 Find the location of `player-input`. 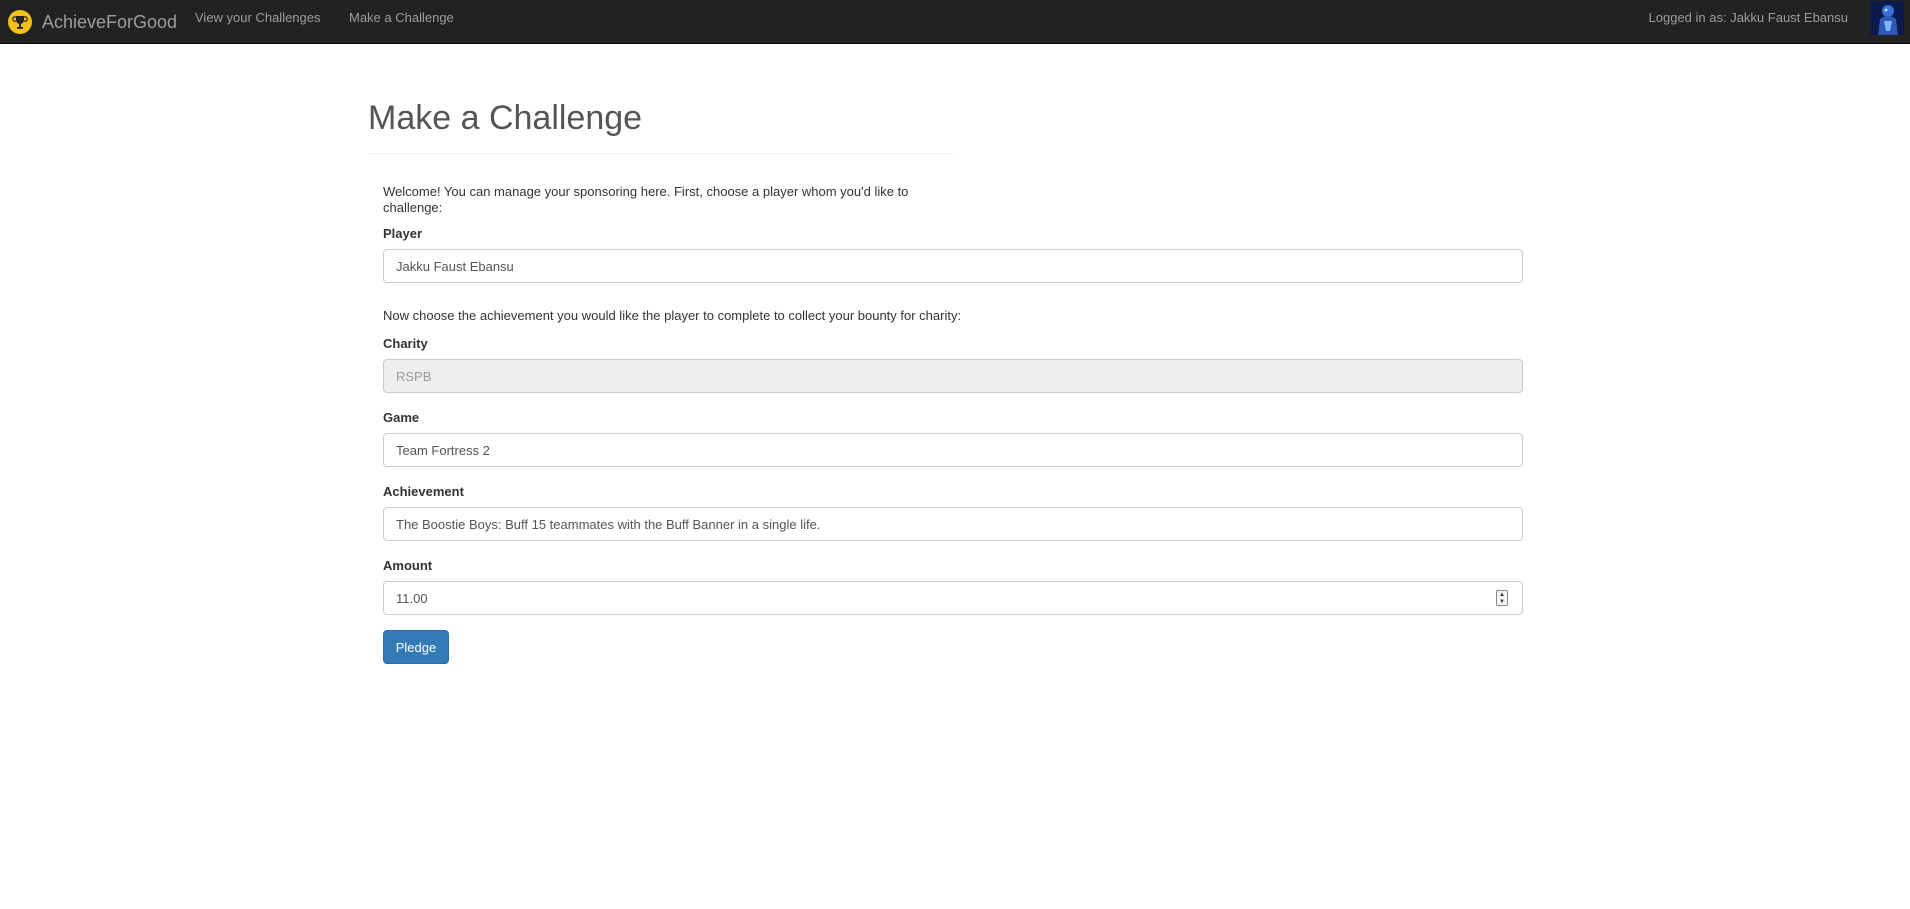

player-input is located at coordinates (953, 266).